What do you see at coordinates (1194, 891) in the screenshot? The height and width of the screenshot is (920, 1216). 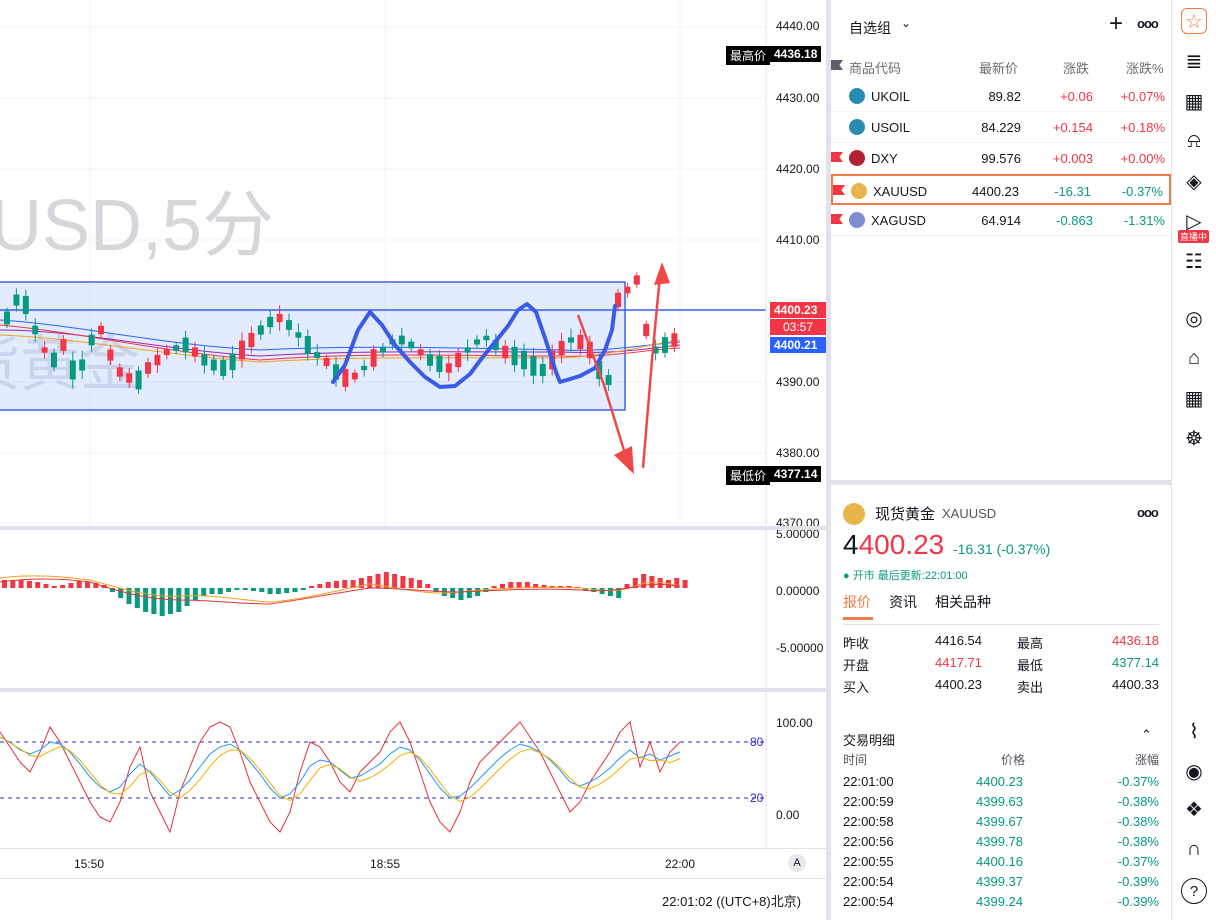 I see `help-icon: ?` at bounding box center [1194, 891].